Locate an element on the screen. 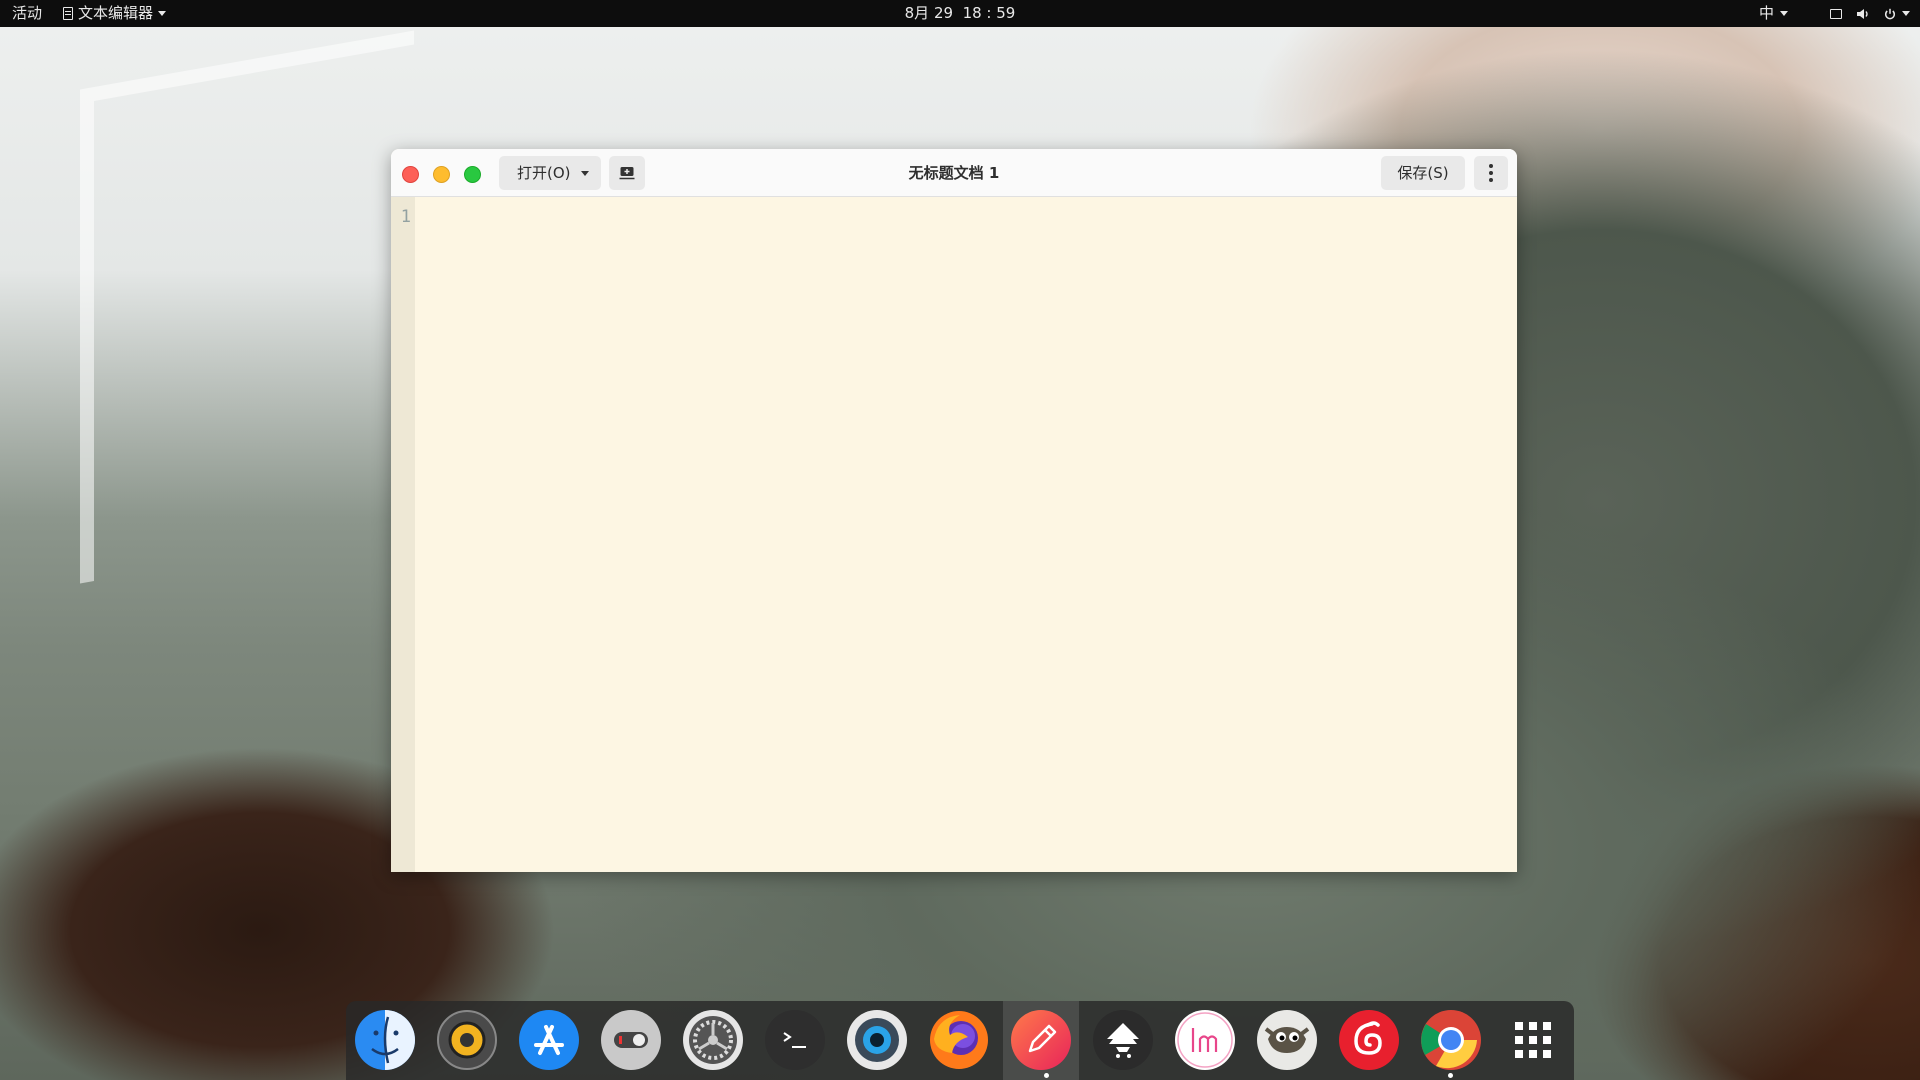 Image resolution: width=1920 pixels, height=1080 pixels. maximize-button is located at coordinates (472, 174).